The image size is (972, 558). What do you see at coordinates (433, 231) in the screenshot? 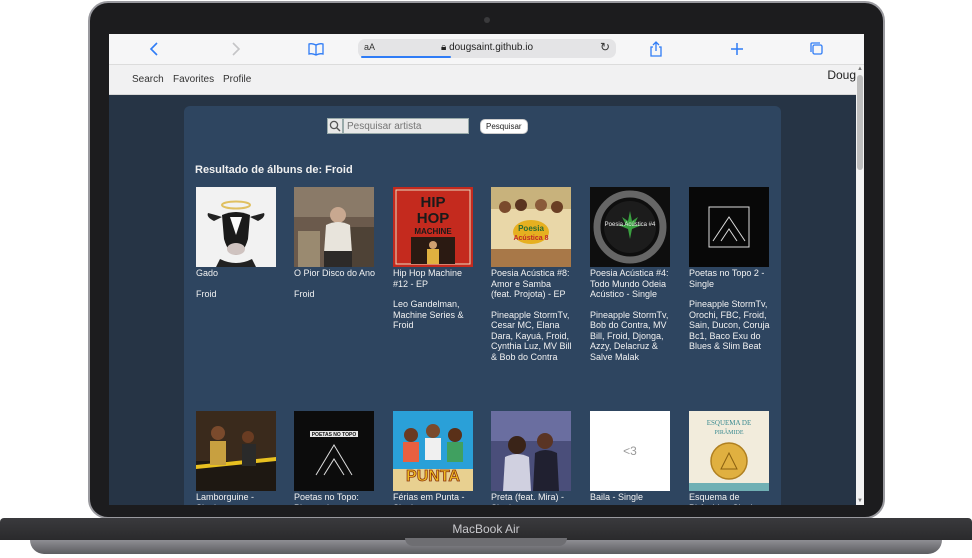
I see `svg-text: MACHINE` at bounding box center [433, 231].